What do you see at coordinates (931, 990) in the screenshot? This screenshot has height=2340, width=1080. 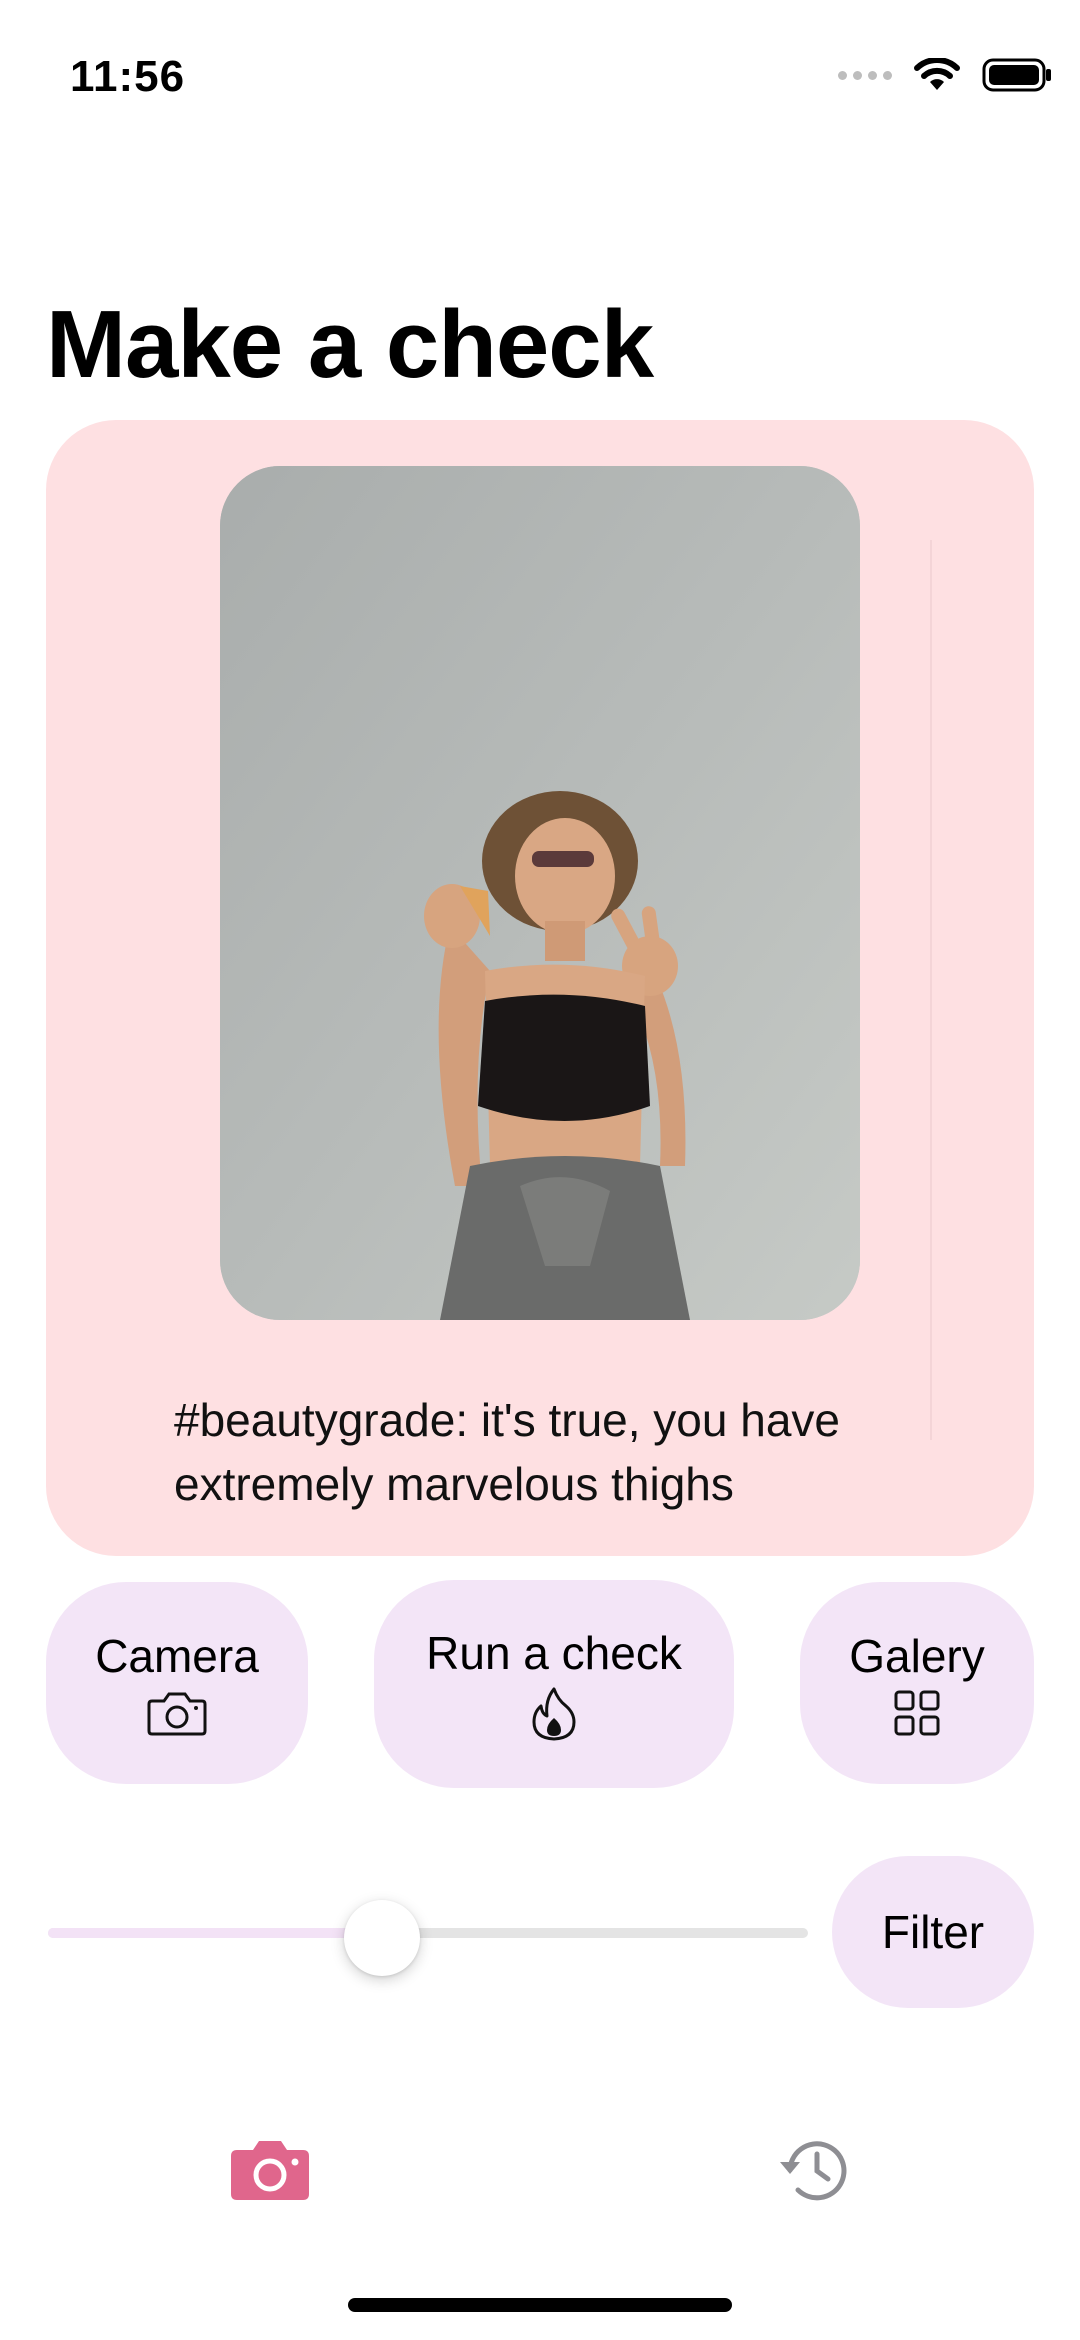 I see `card-divider` at bounding box center [931, 990].